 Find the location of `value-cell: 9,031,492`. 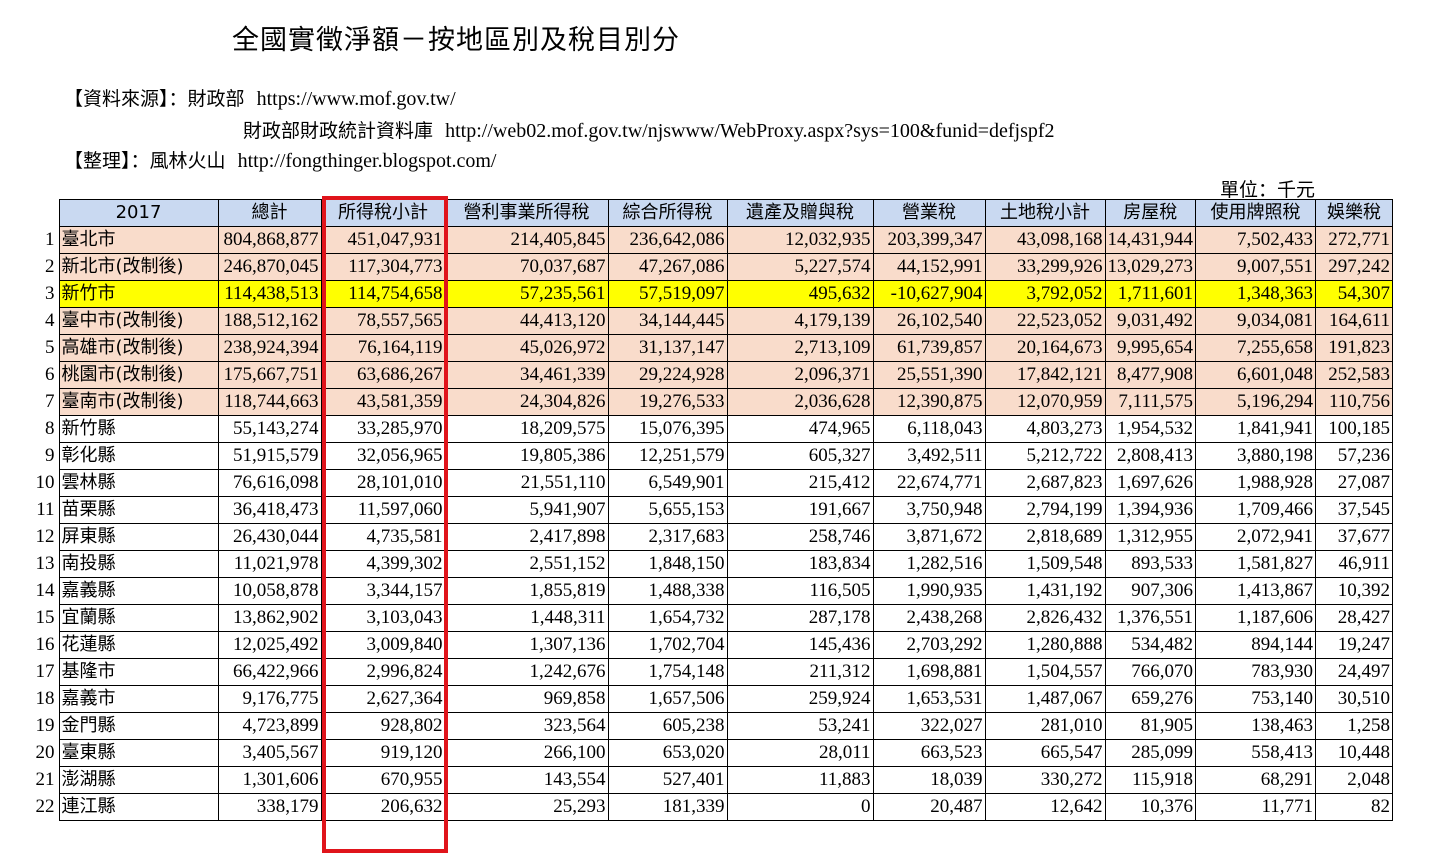

value-cell: 9,031,492 is located at coordinates (1150, 321).